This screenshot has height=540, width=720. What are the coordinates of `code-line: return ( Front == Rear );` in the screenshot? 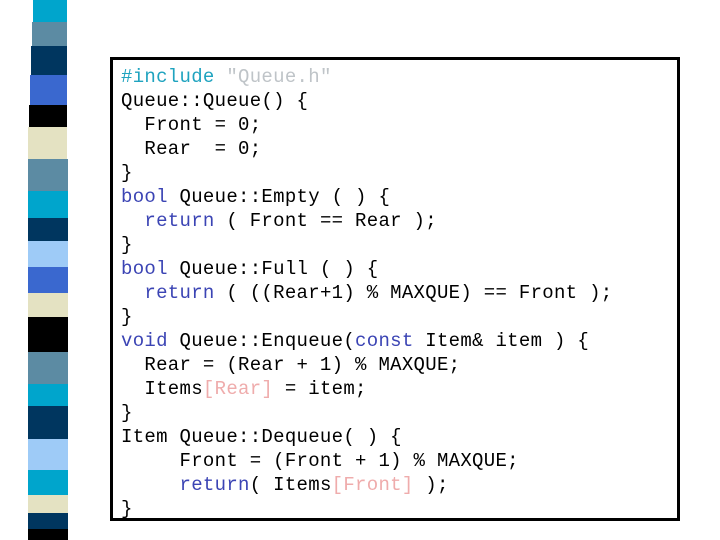 It's located at (367, 221).